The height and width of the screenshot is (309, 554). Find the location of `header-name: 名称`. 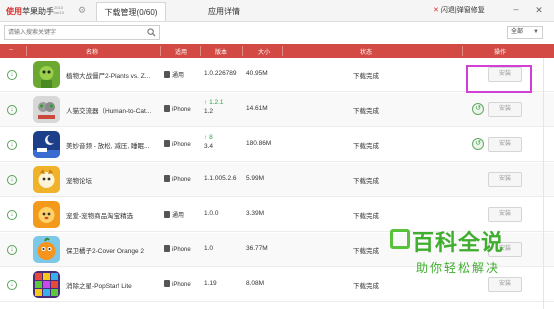

header-name: 名称 is located at coordinates (92, 53).